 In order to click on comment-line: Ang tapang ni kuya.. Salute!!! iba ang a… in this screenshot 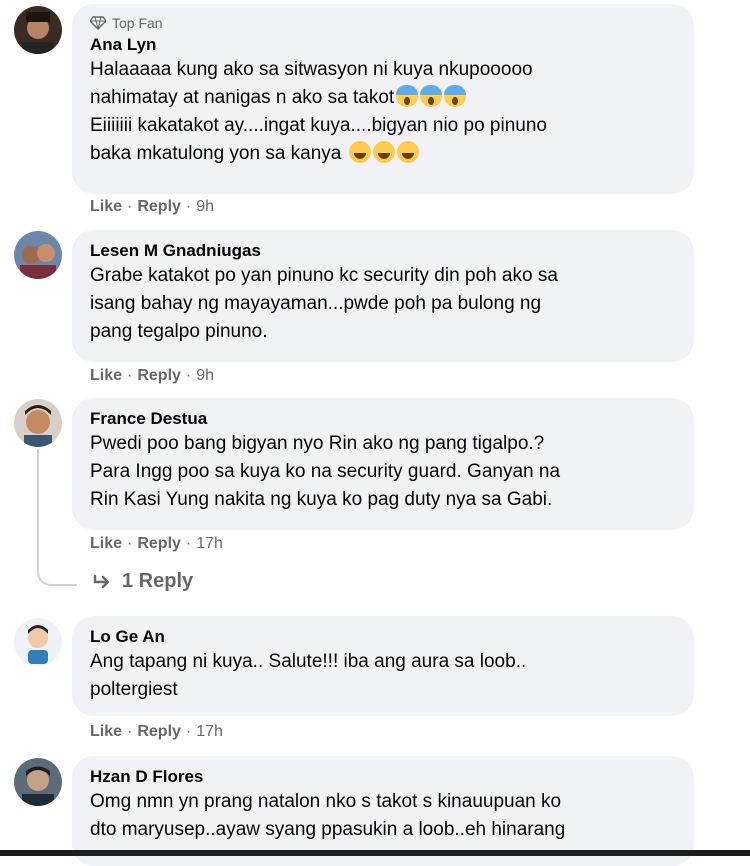, I will do `click(308, 661)`.